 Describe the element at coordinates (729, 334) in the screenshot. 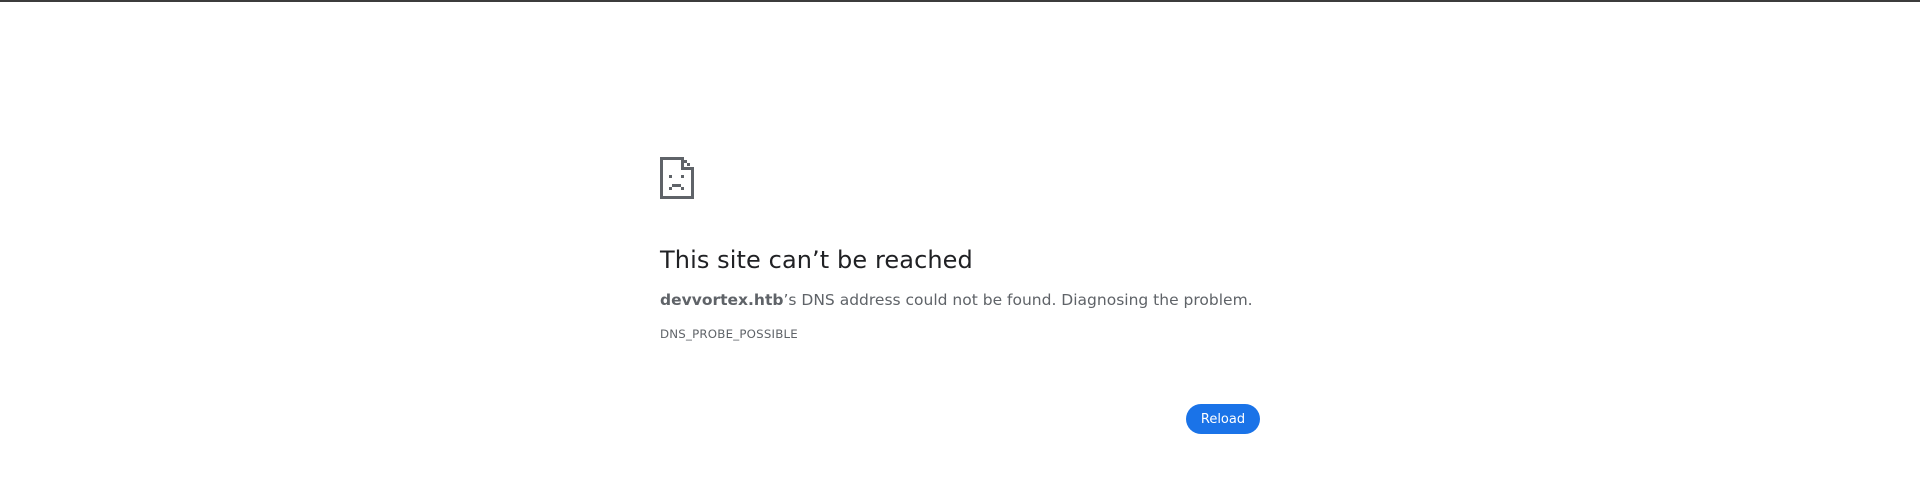

I see `error-code: DNS_PROBE_POSSIBLE` at that location.